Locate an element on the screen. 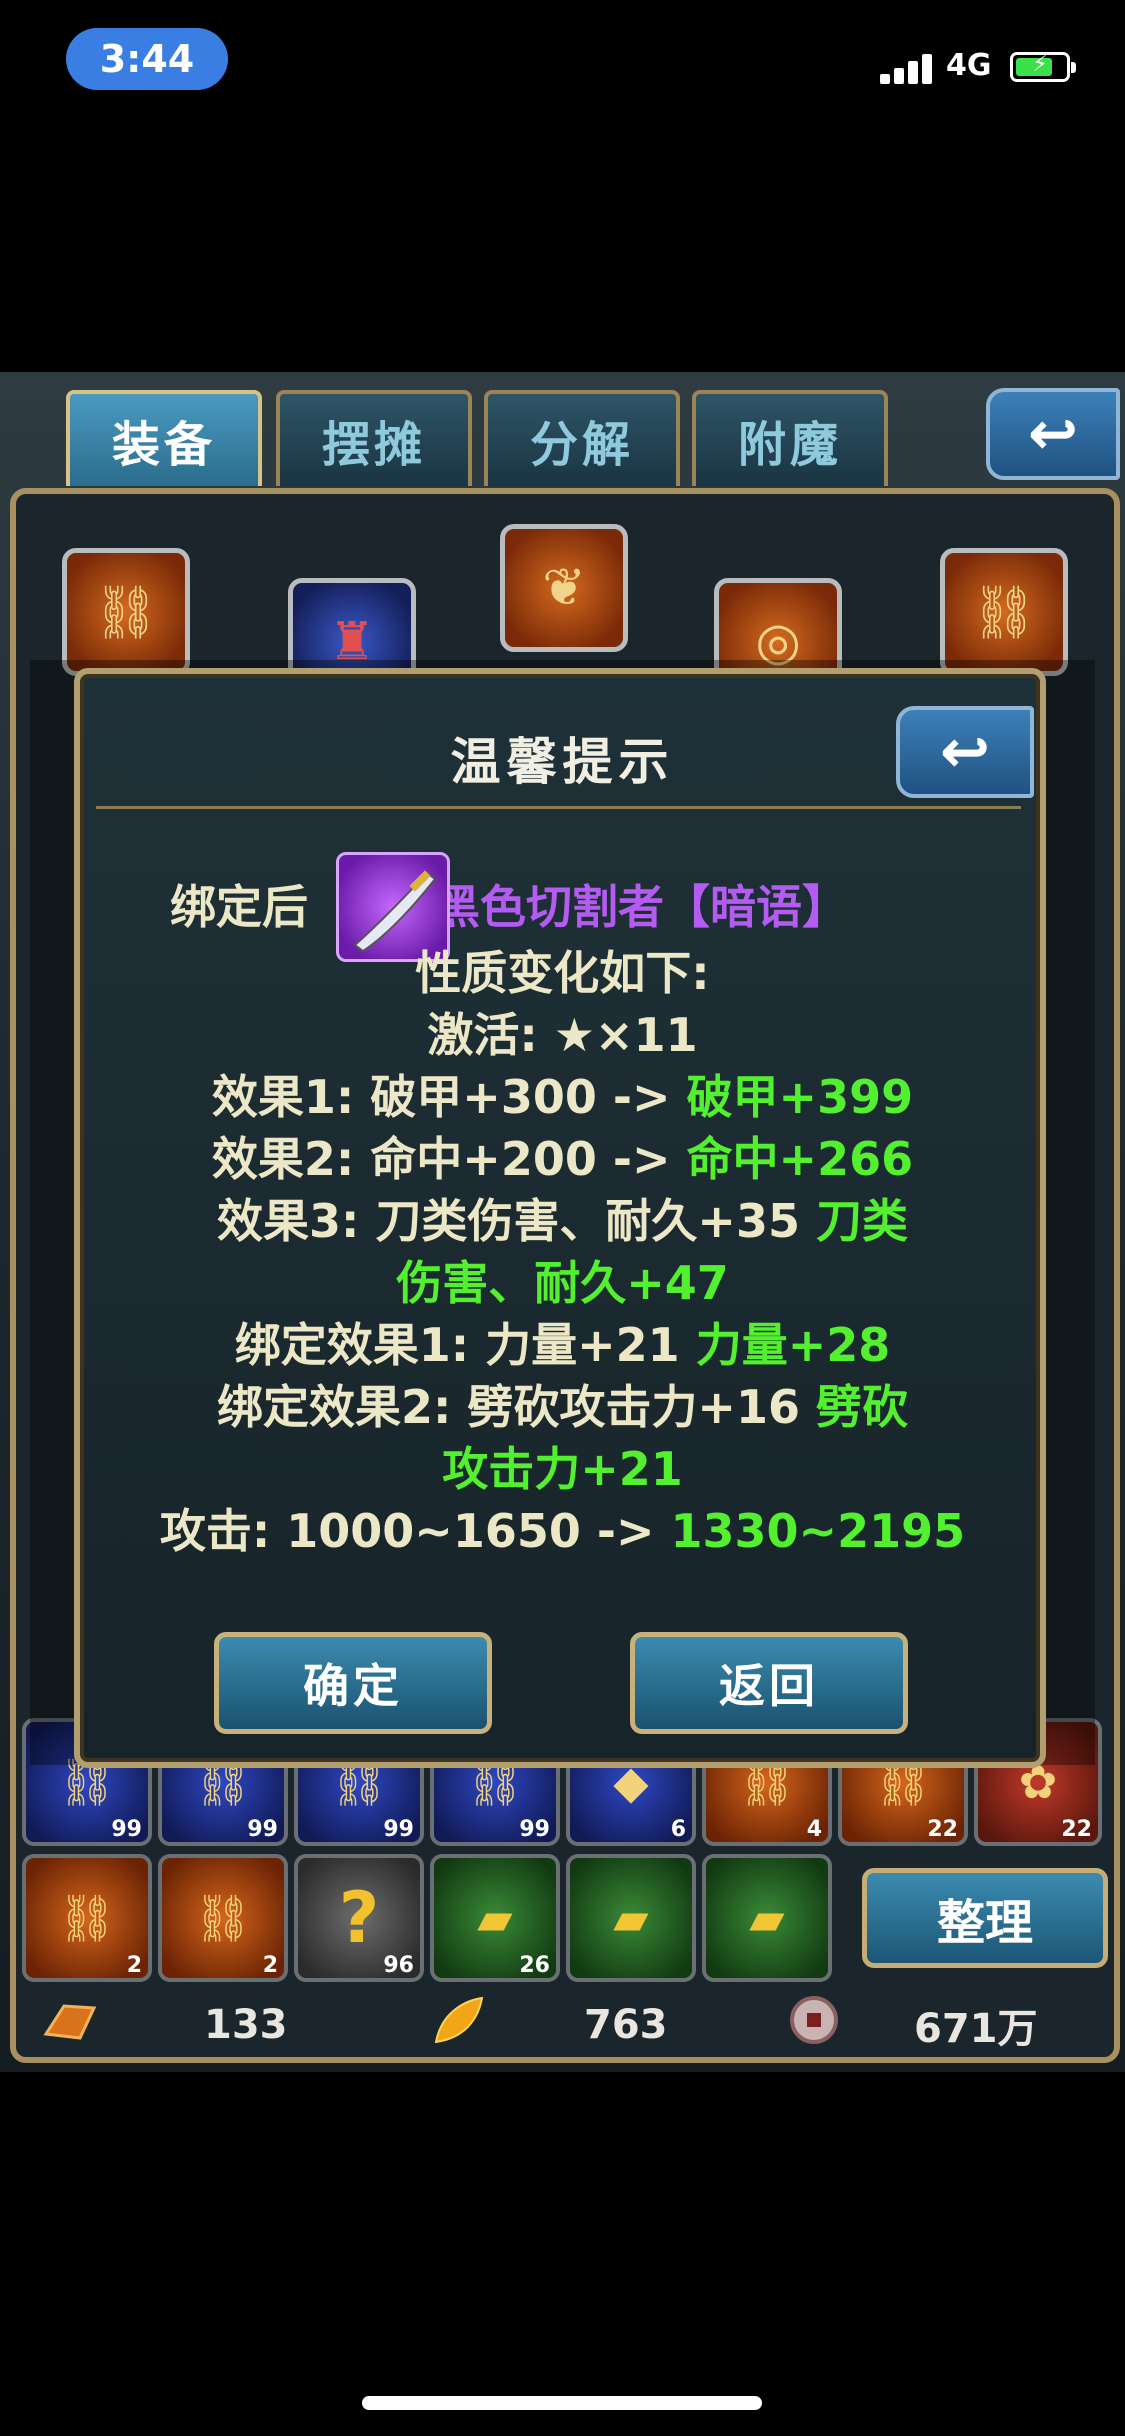  bind-effect-2-cont: 攻击力+21 is located at coordinates (562, 1469).